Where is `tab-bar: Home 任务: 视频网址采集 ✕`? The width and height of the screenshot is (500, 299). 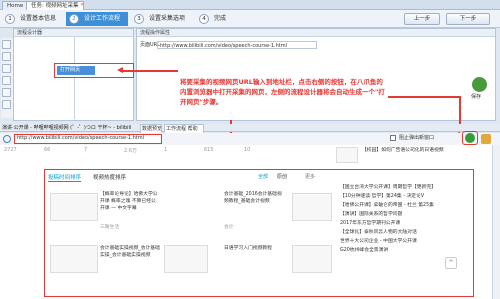 tab-bar: Home 任务: 视频网址采集 ✕ is located at coordinates (250, 5).